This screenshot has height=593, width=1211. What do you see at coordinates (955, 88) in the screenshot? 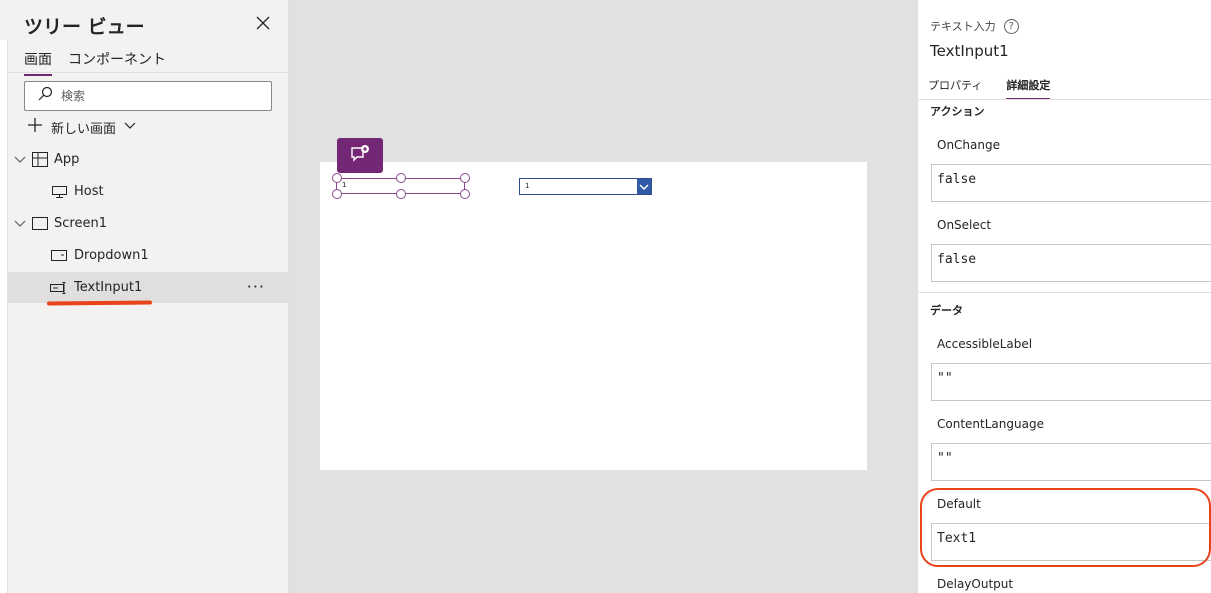
I see `tab-properties: プロパティ` at bounding box center [955, 88].